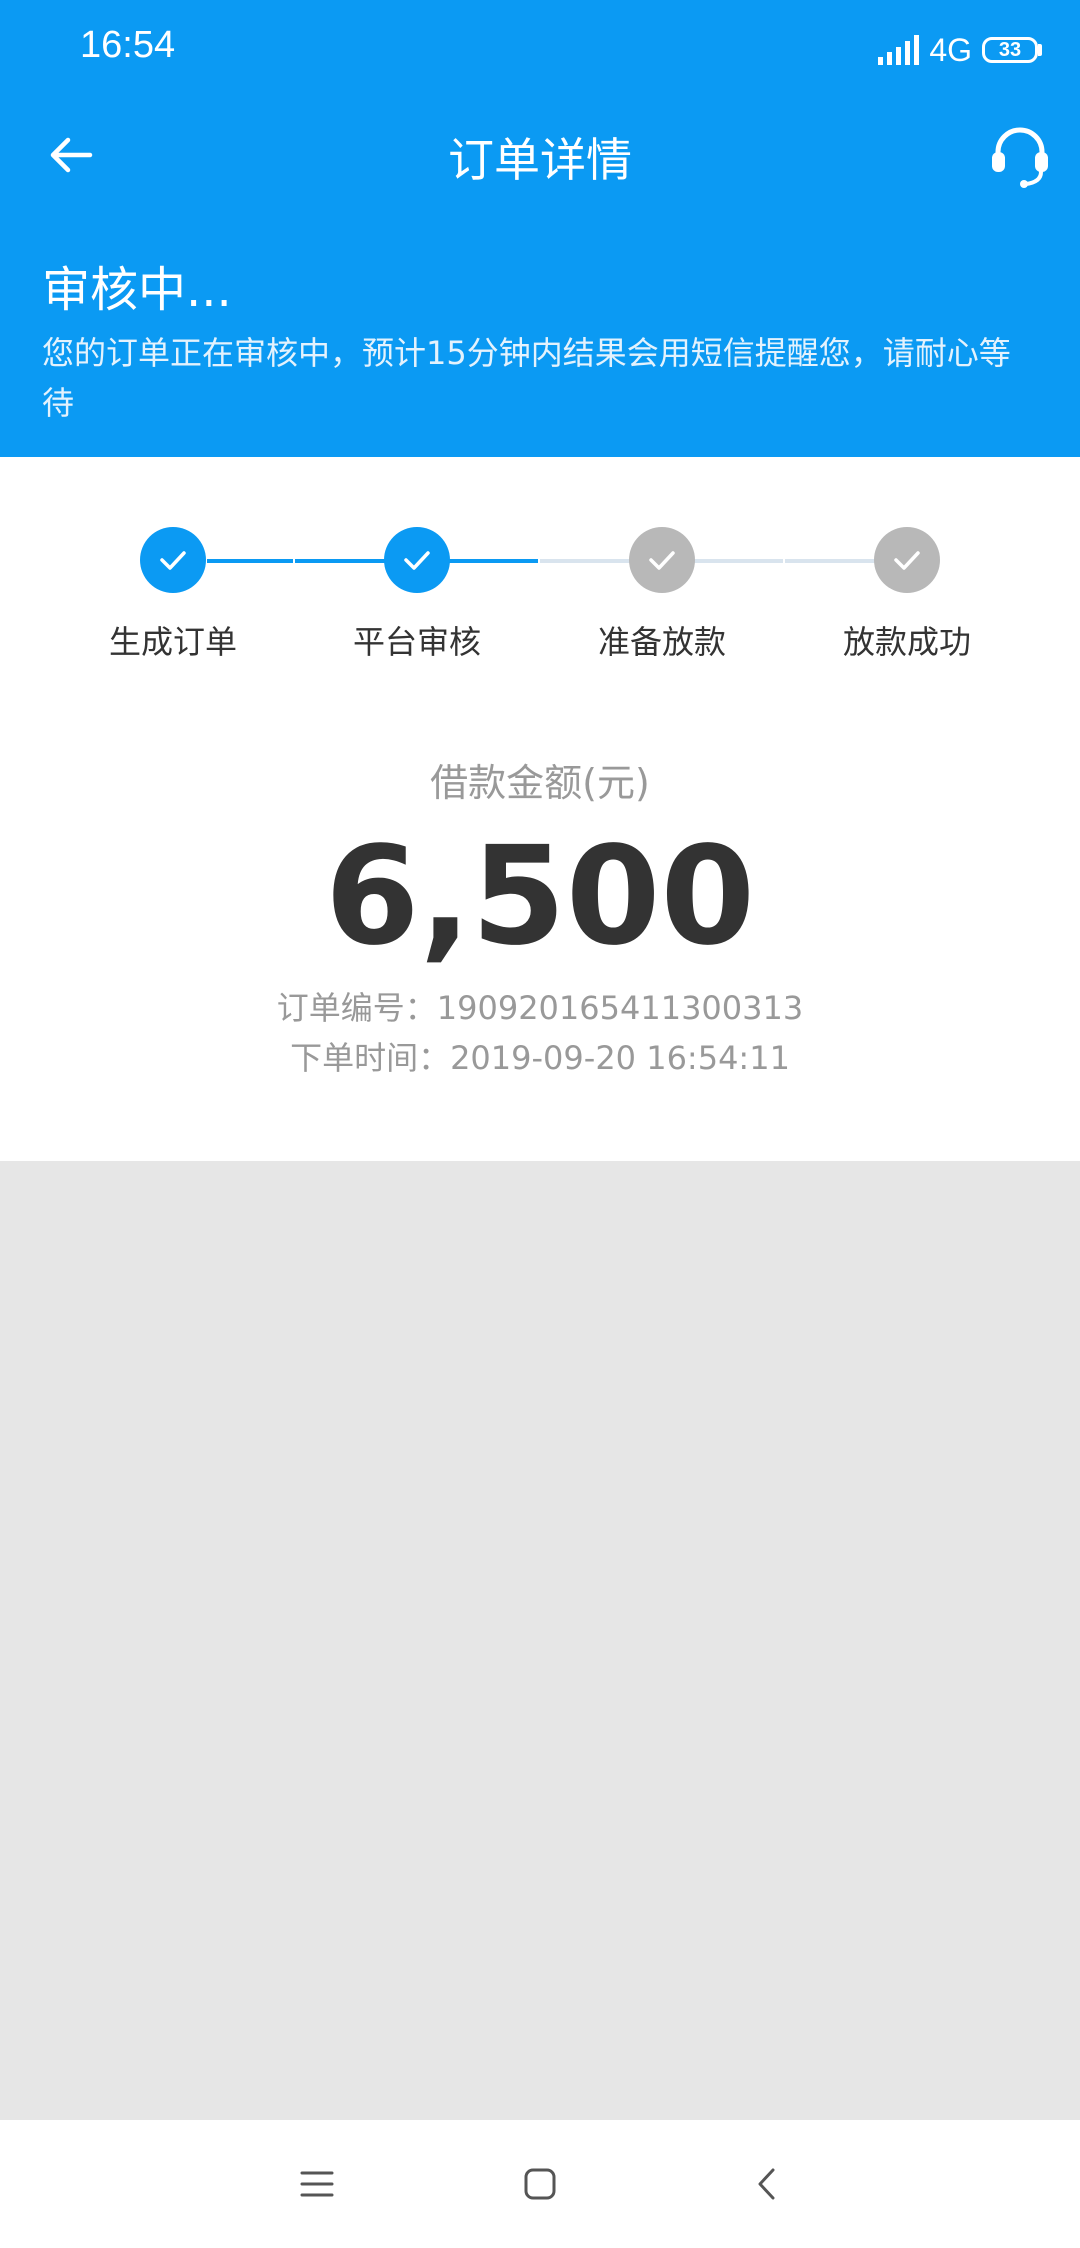 The image size is (1080, 2248). Describe the element at coordinates (173, 595) in the screenshot. I see `step-create-order: 生成订单` at that location.